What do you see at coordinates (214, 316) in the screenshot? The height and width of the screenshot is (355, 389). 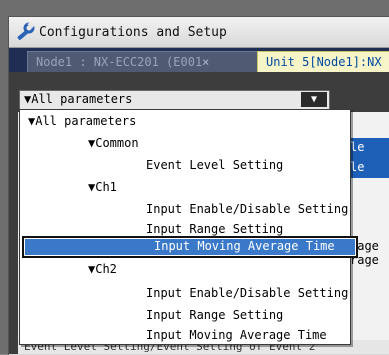 I see `list-item-ch2-input-range: Input Range Setting` at bounding box center [214, 316].